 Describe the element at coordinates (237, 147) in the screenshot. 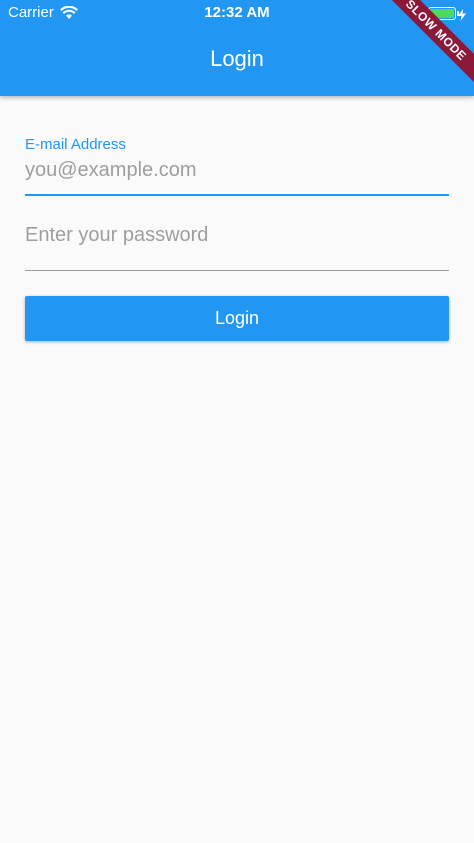

I see `email-field-container: E-mail Address` at that location.